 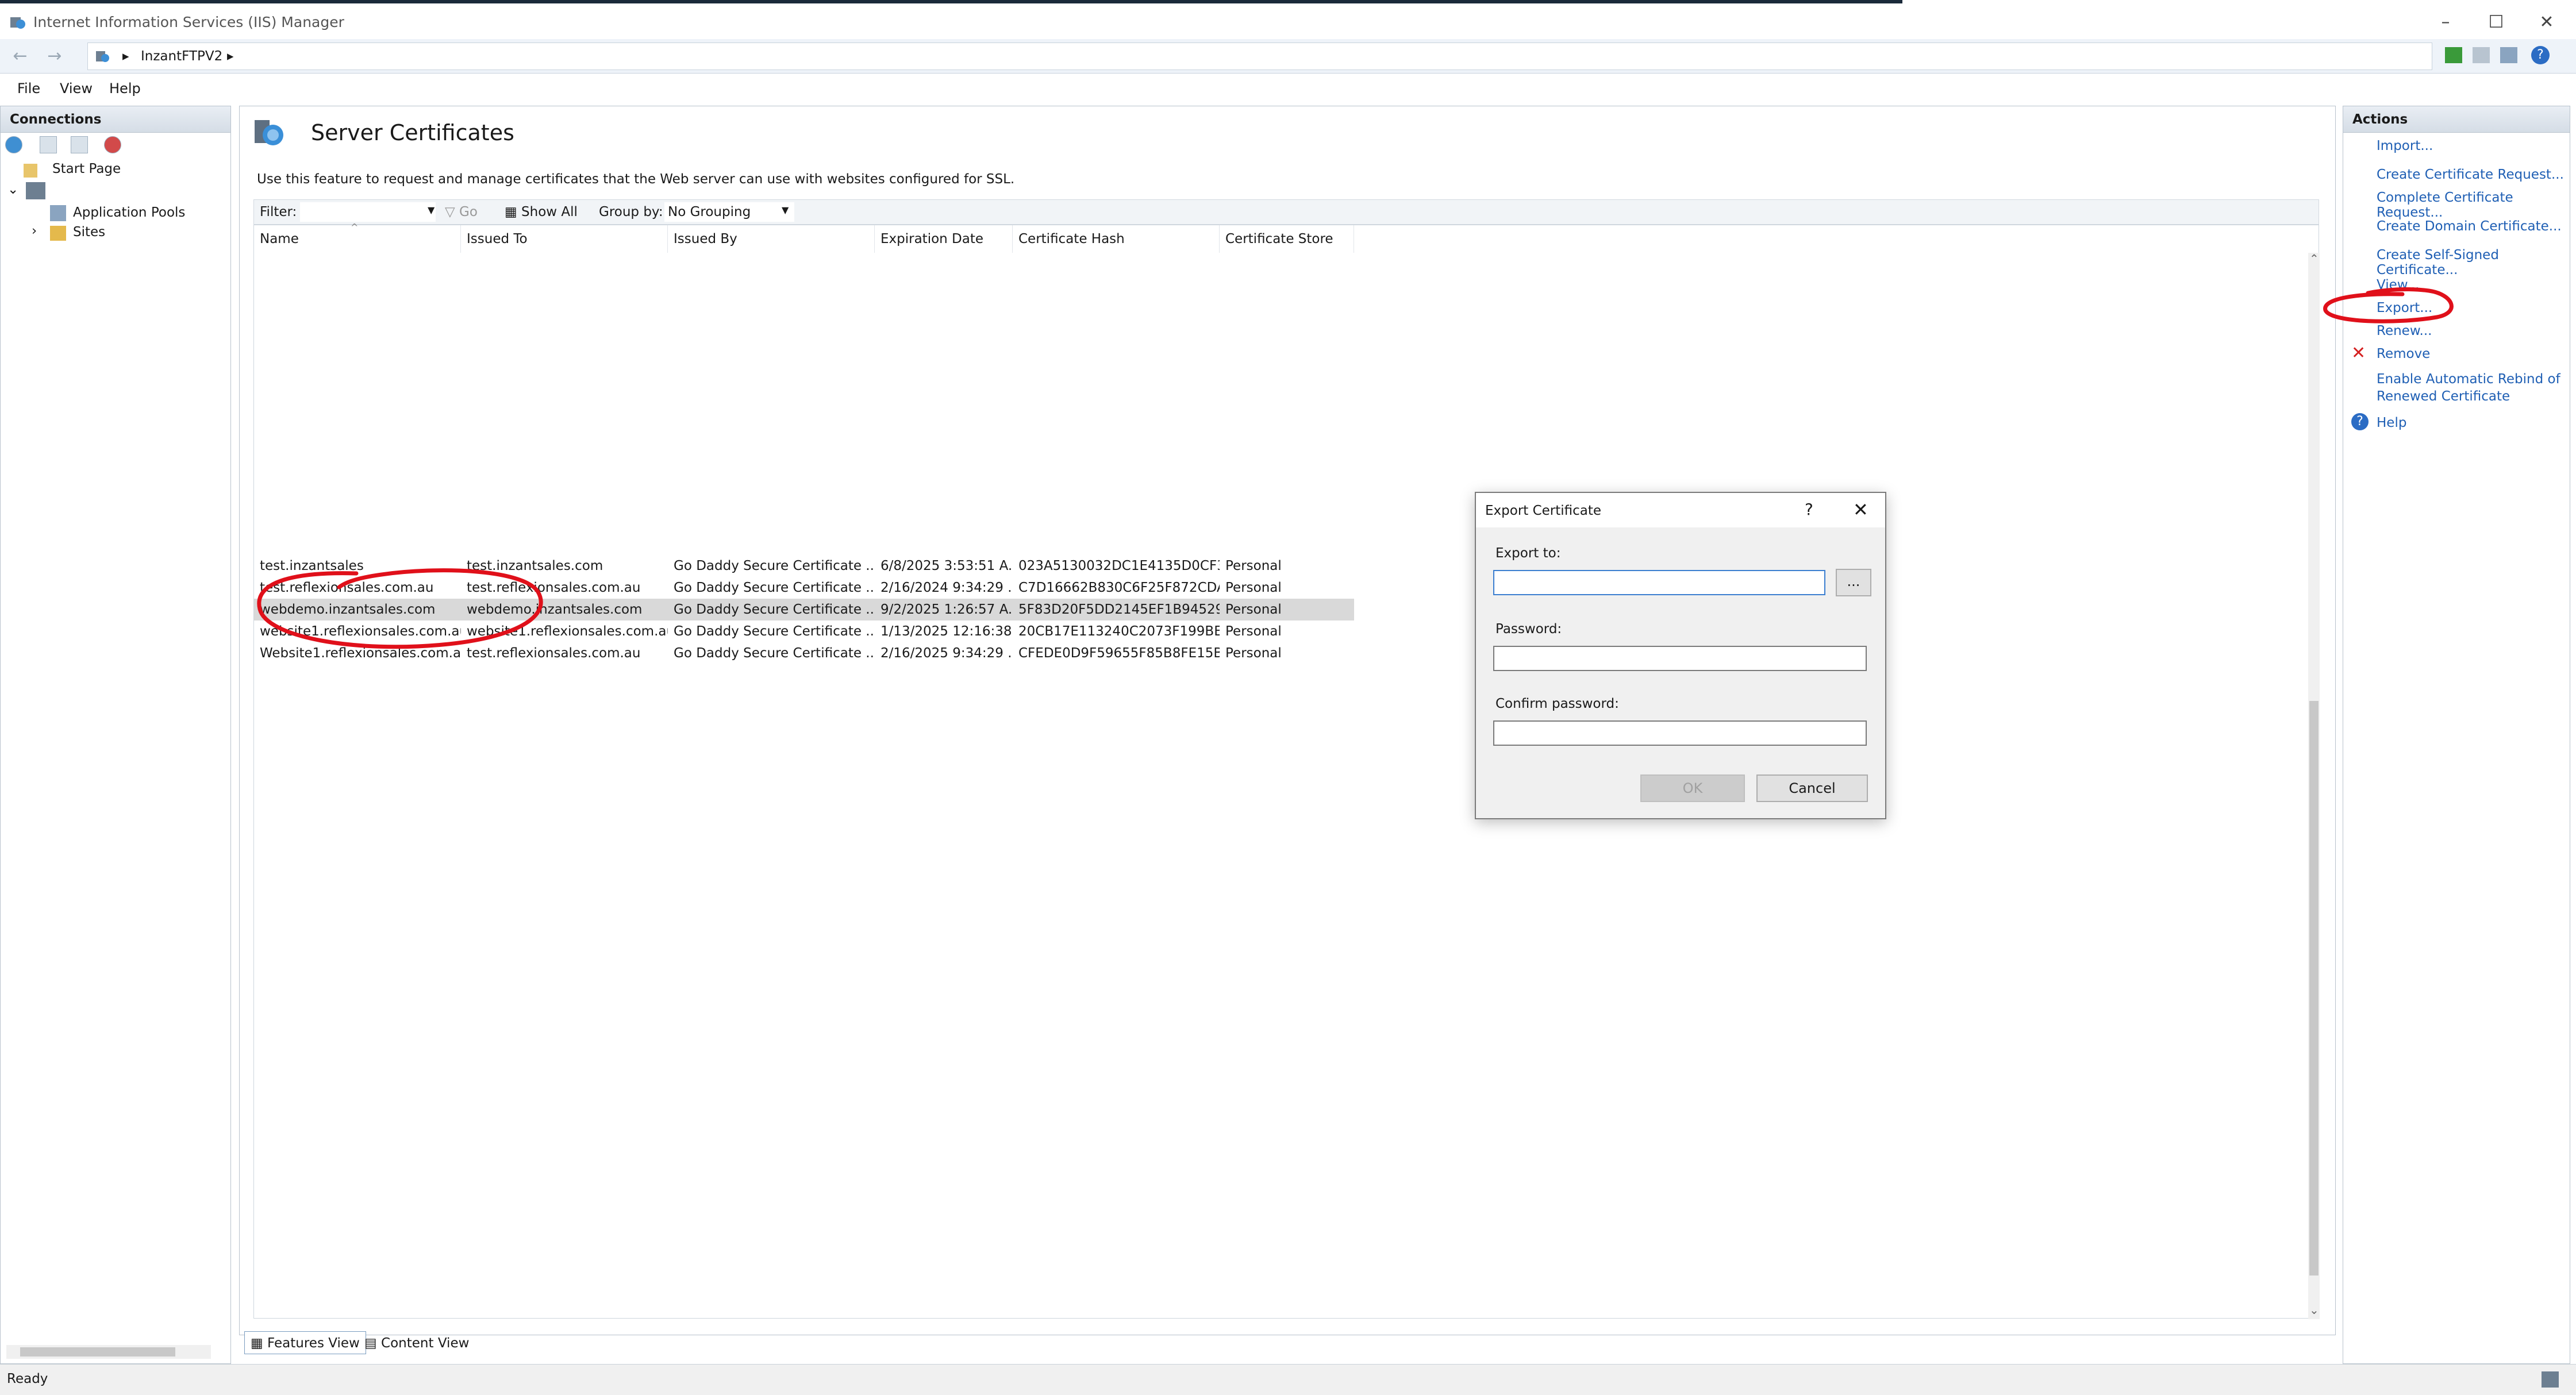 I want to click on column-issued-by: Issued By, so click(x=771, y=239).